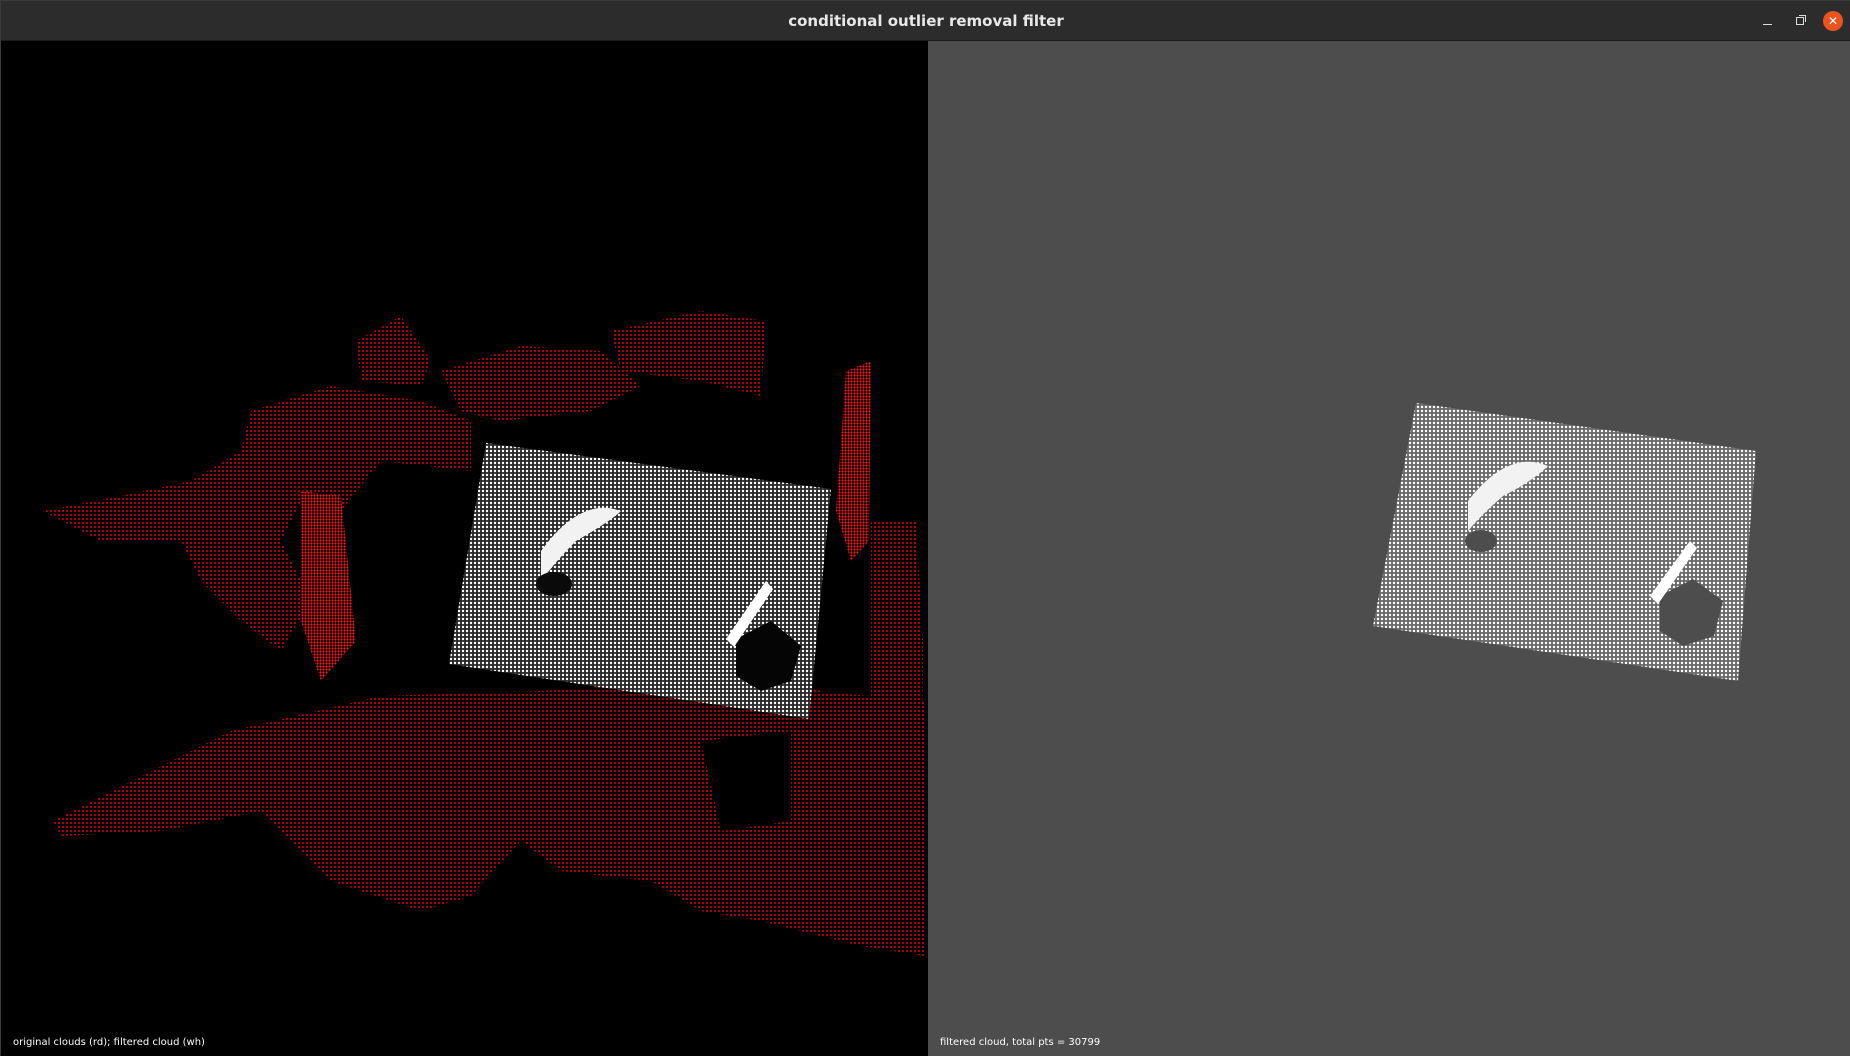 Image resolution: width=1850 pixels, height=1056 pixels. What do you see at coordinates (1564, 542) in the screenshot?
I see `filtered-point-cloud` at bounding box center [1564, 542].